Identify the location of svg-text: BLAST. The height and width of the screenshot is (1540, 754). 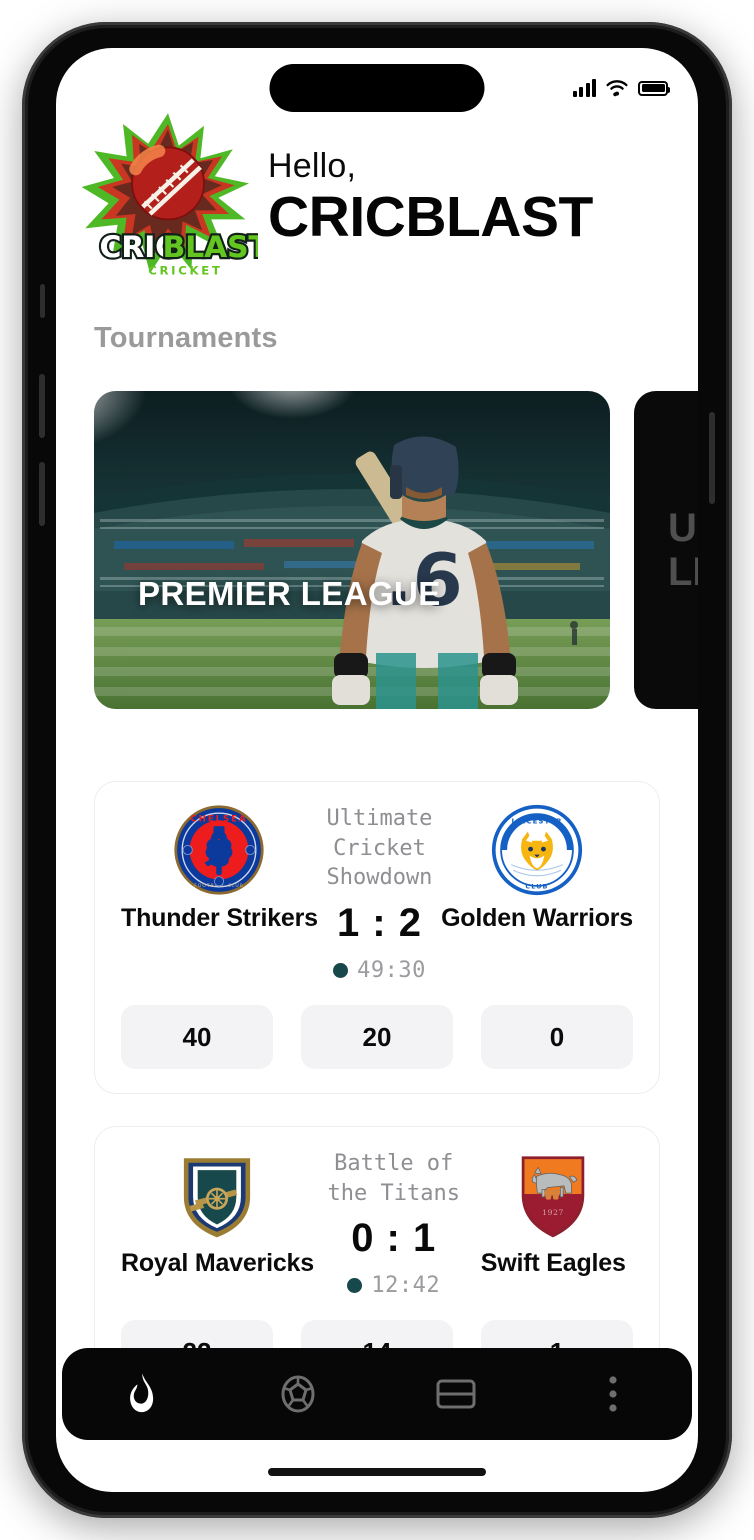
(210, 247).